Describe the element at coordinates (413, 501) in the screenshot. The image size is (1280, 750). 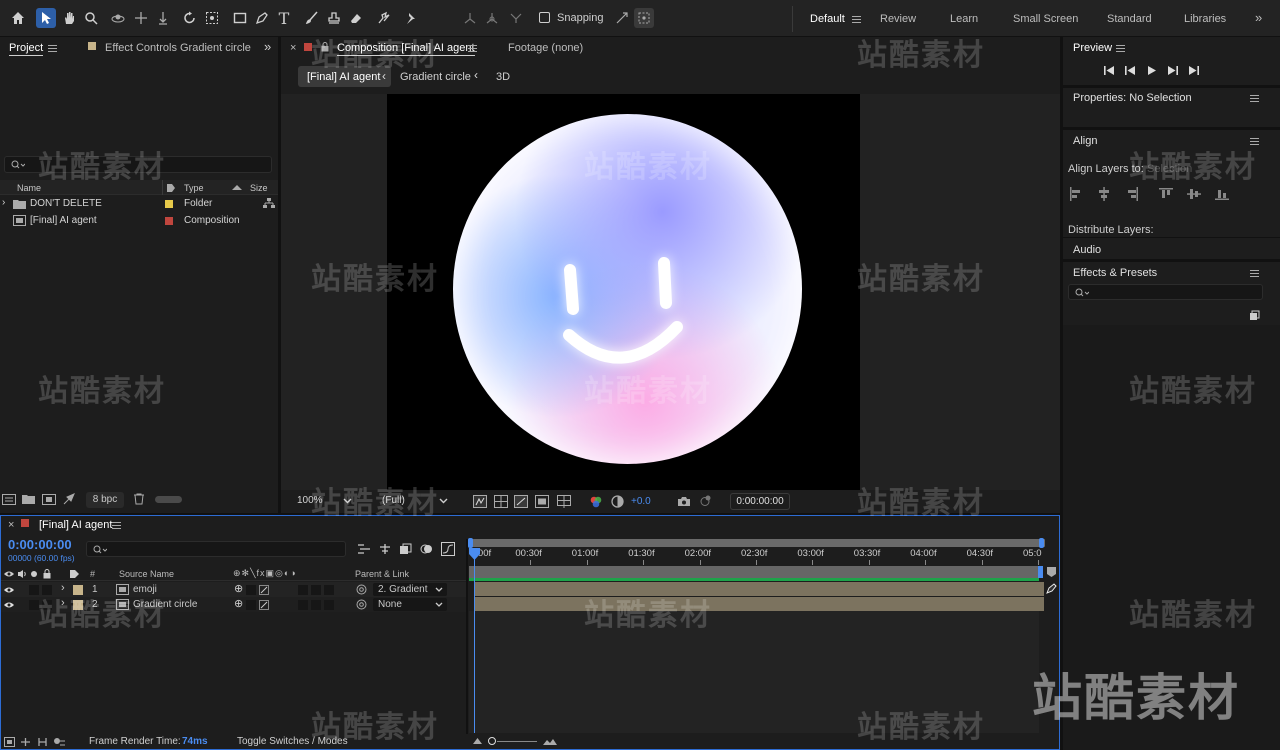
I see `resolution-dropdown: (Full)` at that location.